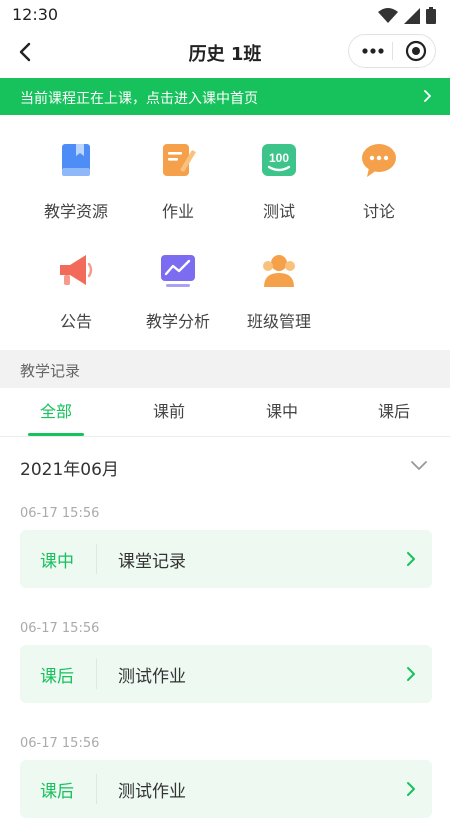 Image resolution: width=450 pixels, height=836 pixels. I want to click on menu-item-announcement: 公告, so click(76, 285).